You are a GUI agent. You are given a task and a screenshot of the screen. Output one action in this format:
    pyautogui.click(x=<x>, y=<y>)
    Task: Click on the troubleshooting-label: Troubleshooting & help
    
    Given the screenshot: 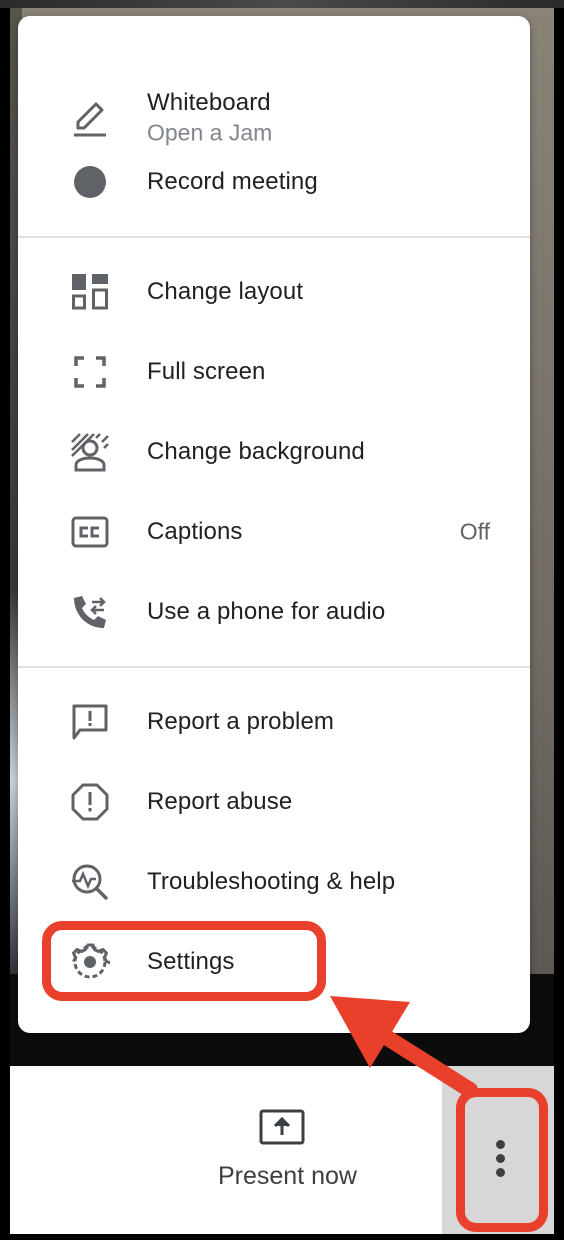 What is the action you would take?
    pyautogui.click(x=271, y=881)
    